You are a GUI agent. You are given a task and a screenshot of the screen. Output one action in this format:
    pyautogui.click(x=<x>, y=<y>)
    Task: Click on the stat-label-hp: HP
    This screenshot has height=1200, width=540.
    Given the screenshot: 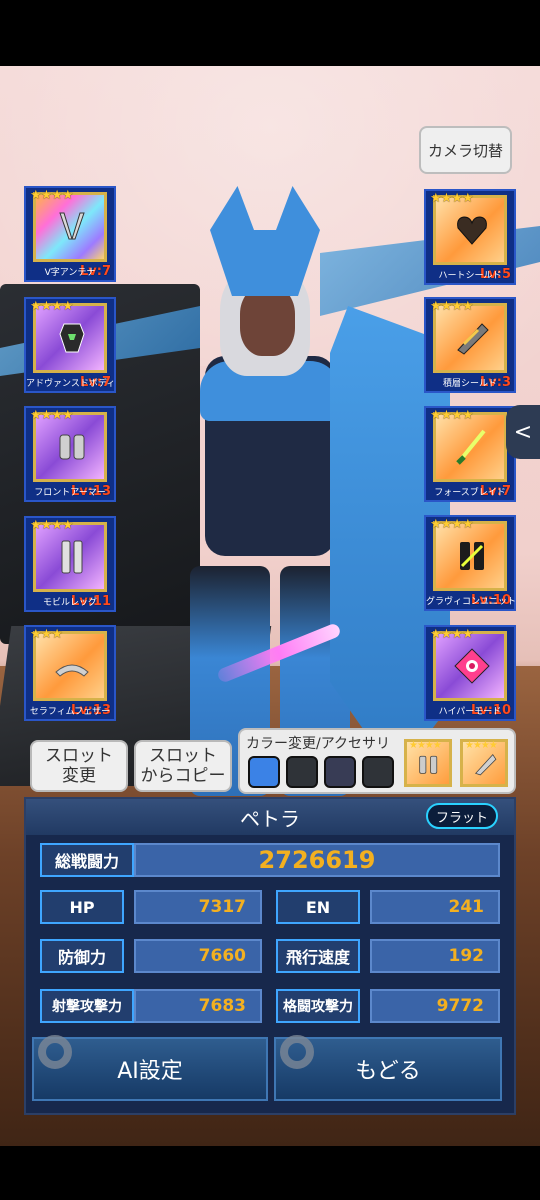 What is the action you would take?
    pyautogui.click(x=82, y=907)
    